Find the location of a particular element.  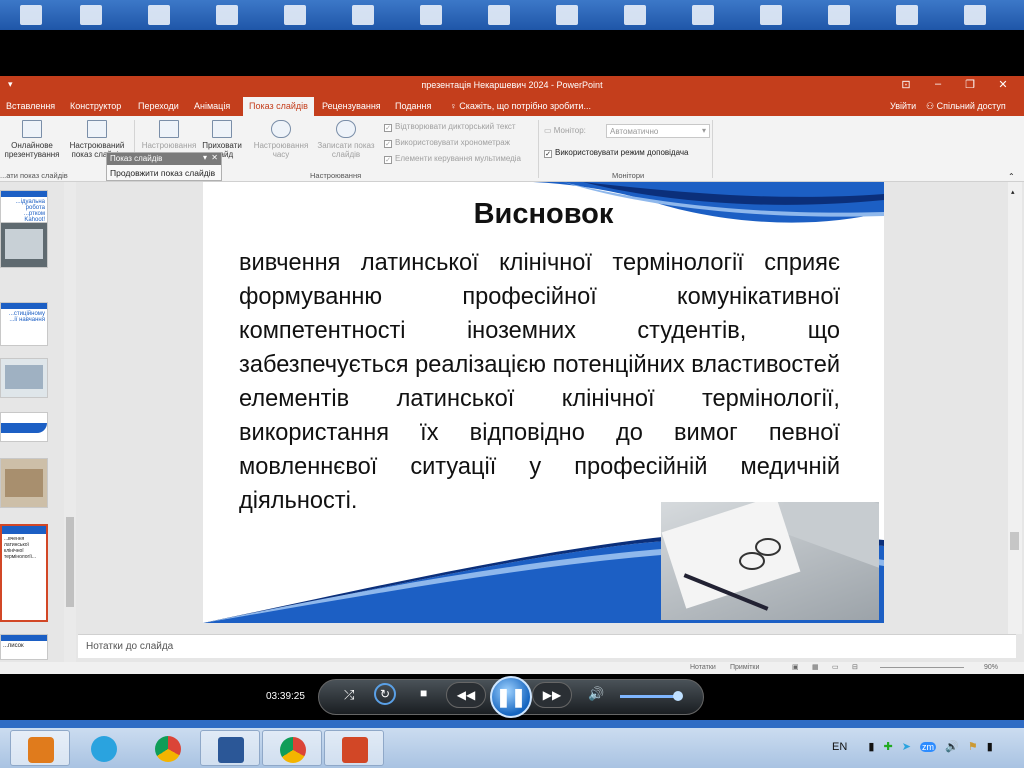

stop-icon: ■ is located at coordinates (423, 693).